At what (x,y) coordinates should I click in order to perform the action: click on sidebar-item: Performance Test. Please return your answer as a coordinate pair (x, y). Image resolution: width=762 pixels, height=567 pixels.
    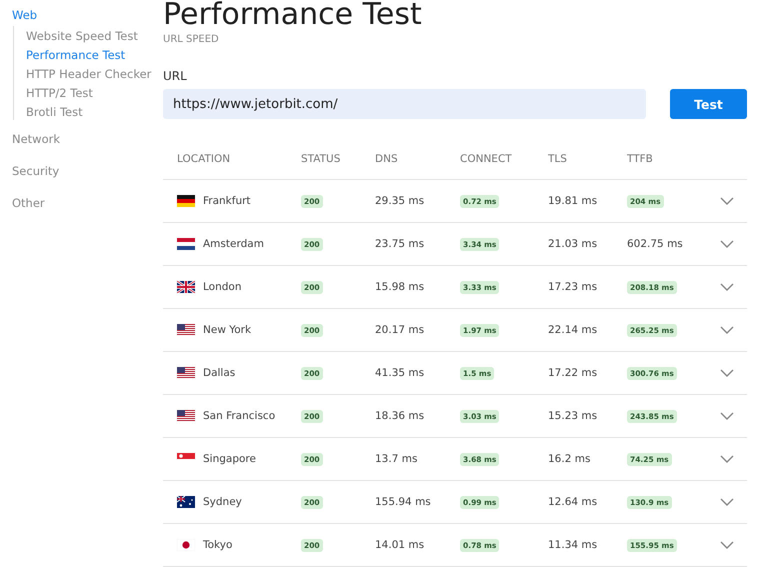
    Looking at the image, I should click on (94, 55).